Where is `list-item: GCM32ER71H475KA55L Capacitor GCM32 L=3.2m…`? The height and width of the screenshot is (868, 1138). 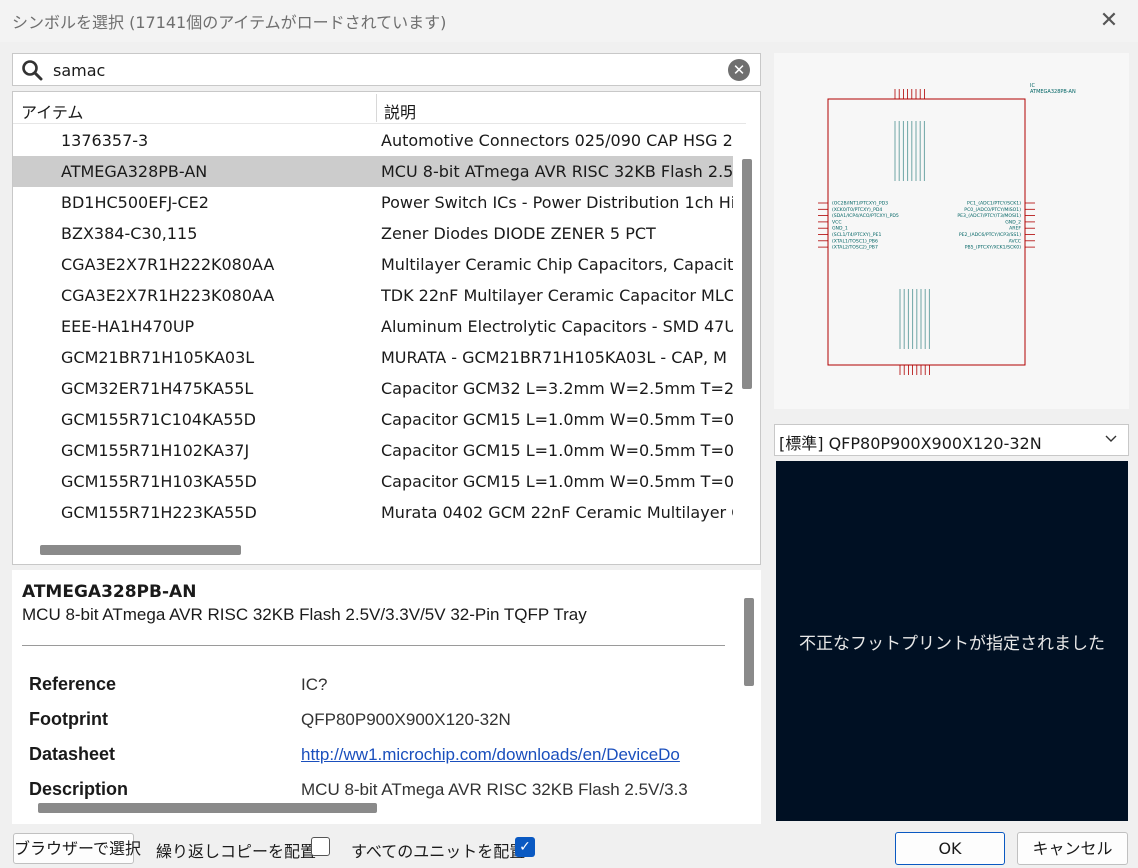 list-item: GCM32ER71H475KA55L Capacitor GCM32 L=3.2m… is located at coordinates (373, 388).